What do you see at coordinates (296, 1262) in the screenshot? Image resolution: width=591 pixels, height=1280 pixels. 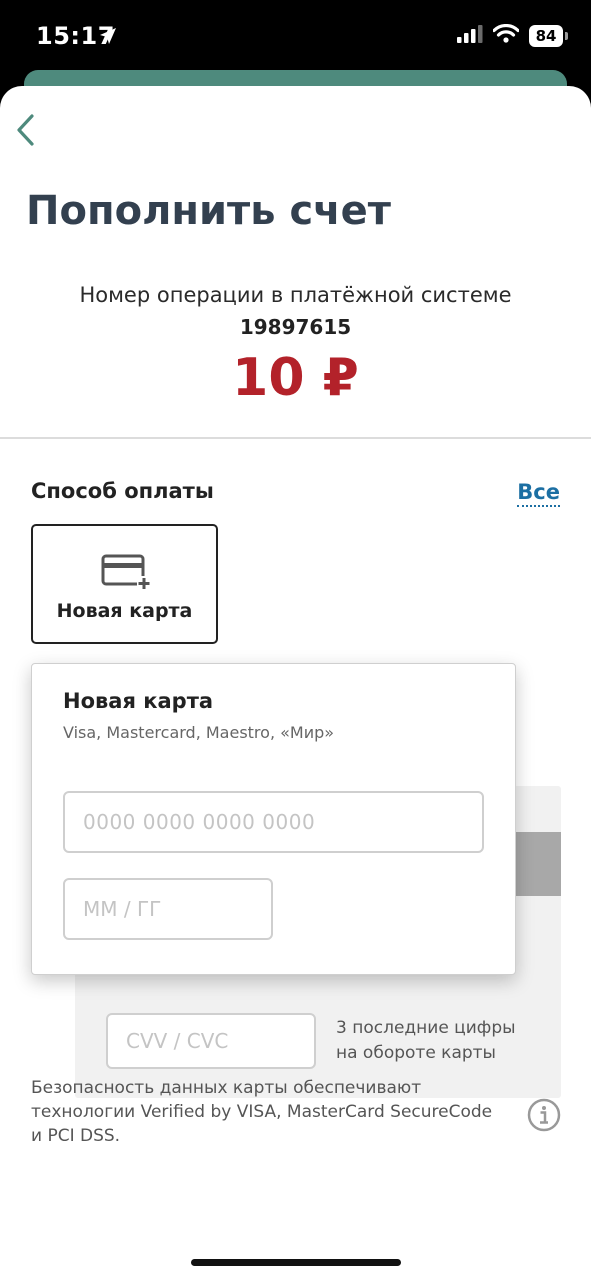 I see `home-indicator` at bounding box center [296, 1262].